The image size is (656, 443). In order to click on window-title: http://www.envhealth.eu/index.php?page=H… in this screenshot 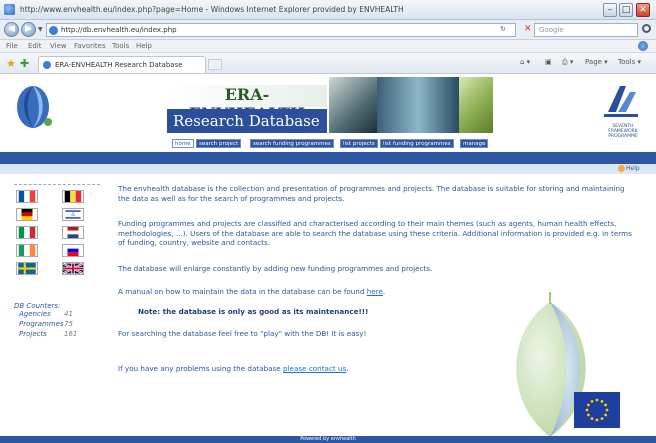, I will do `click(212, 9)`.